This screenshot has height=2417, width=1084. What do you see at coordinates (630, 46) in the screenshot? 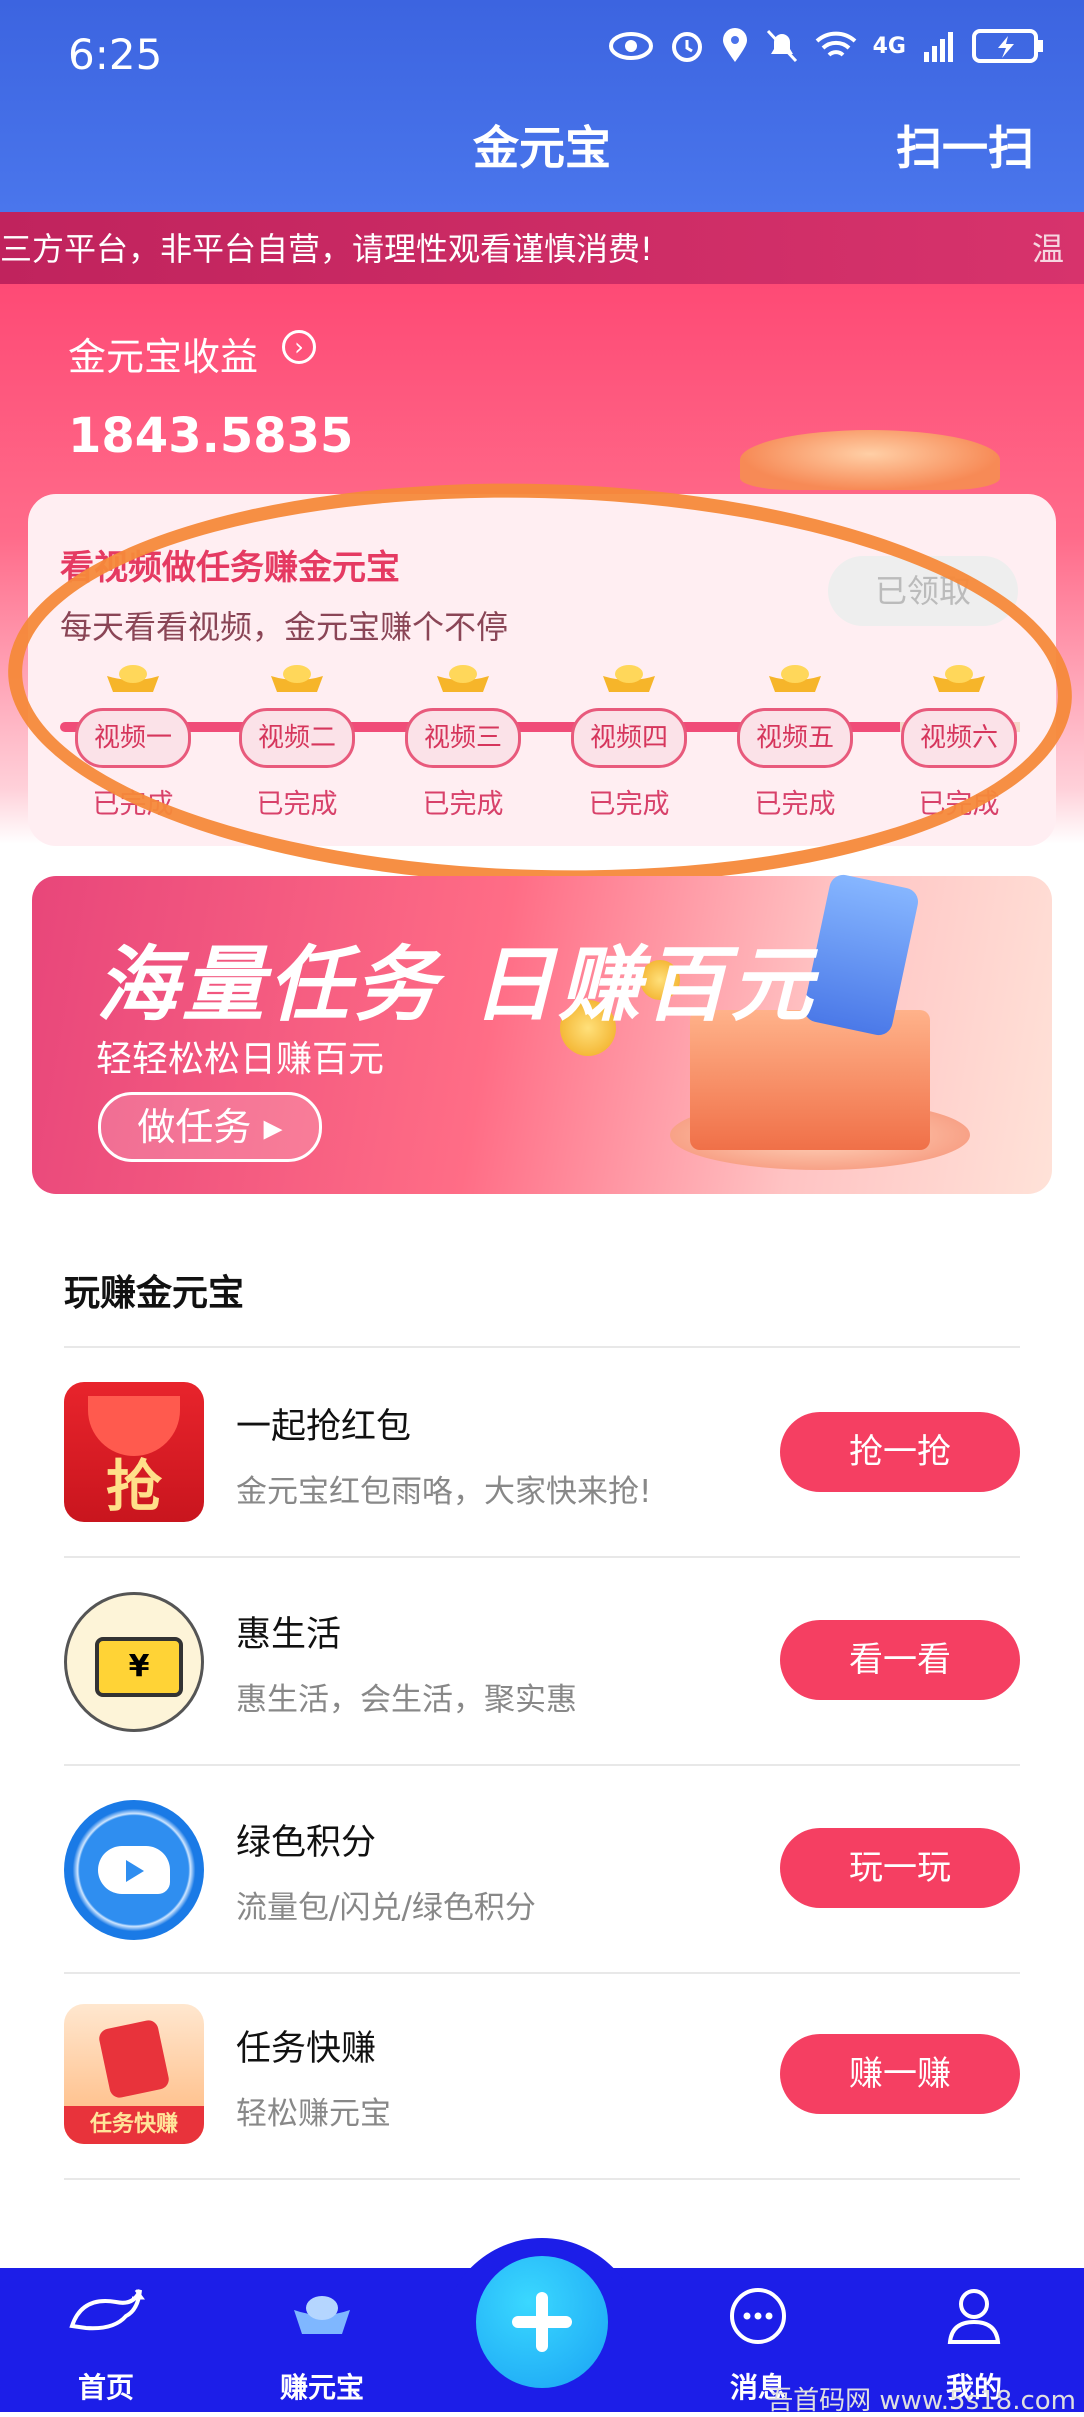
I see `eye-icon` at bounding box center [630, 46].